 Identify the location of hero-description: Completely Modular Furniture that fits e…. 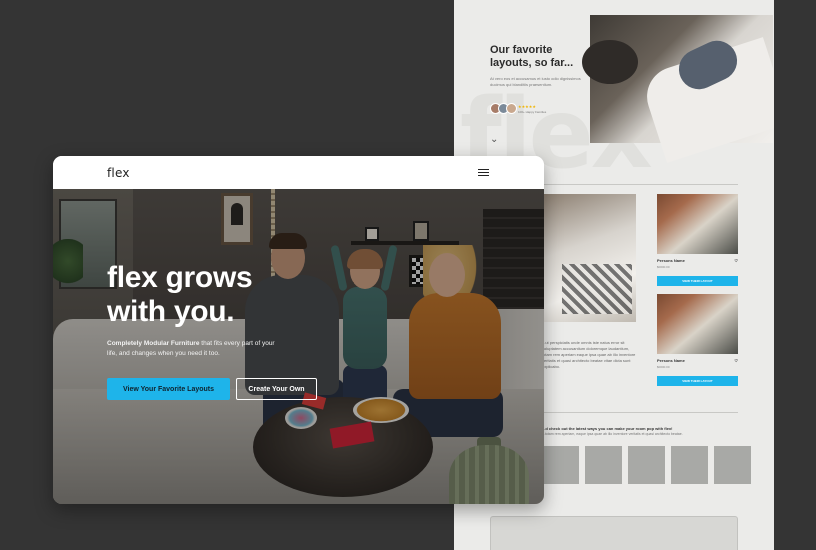
(192, 349).